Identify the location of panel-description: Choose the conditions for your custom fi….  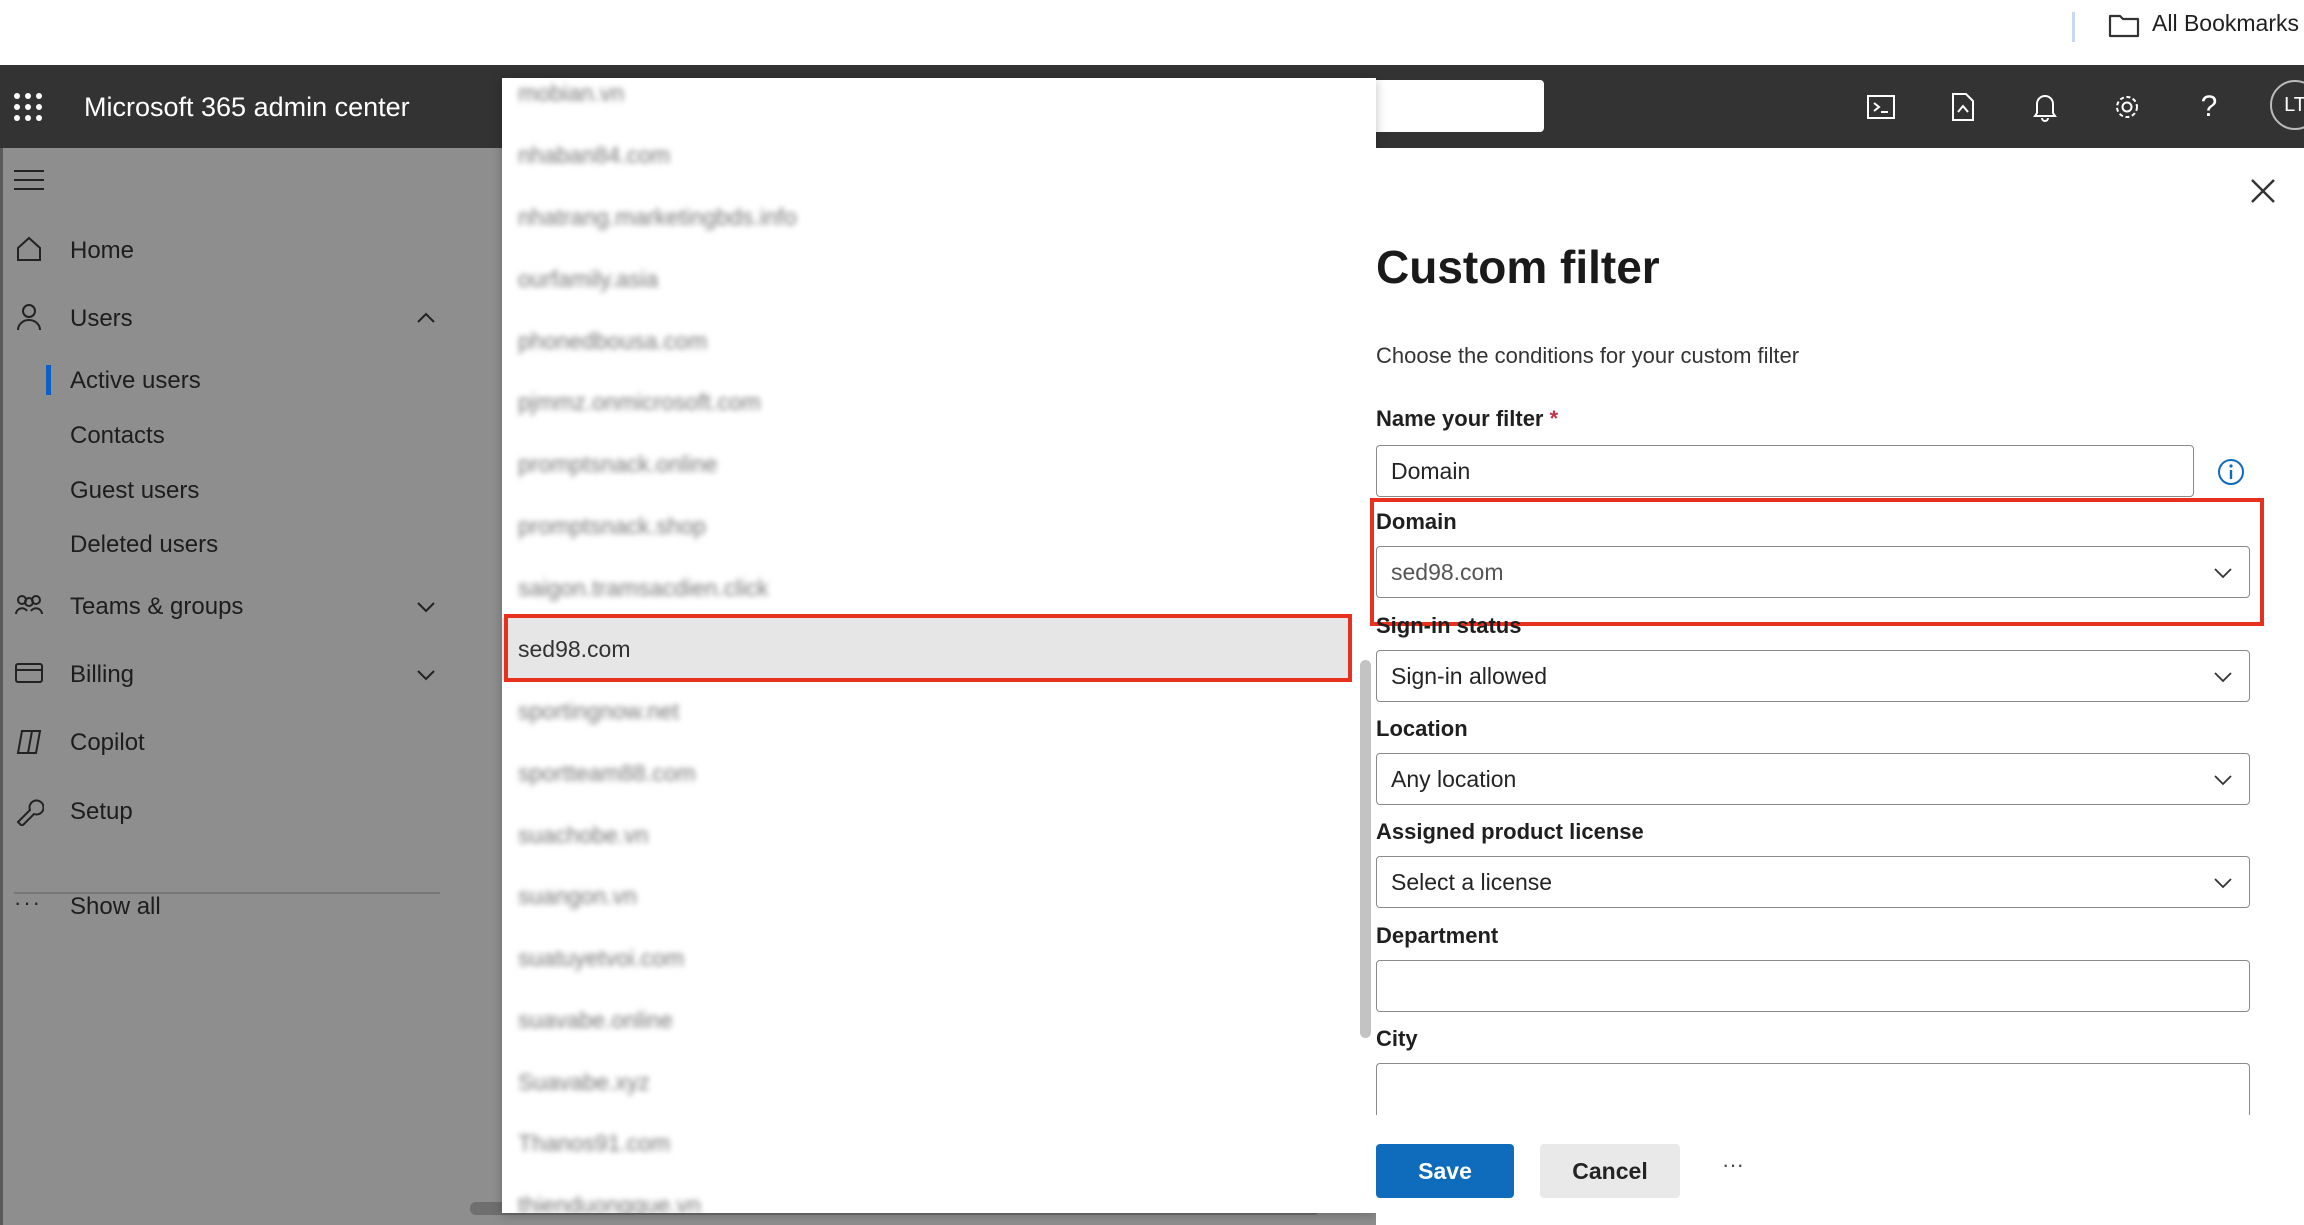
(1588, 355).